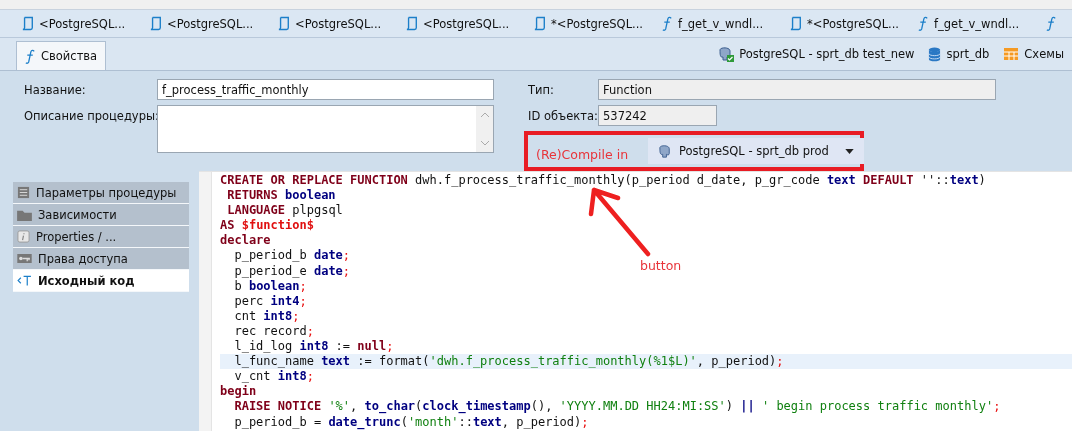 This screenshot has width=1072, height=431. What do you see at coordinates (245, 241) in the screenshot?
I see `code-line: declare` at bounding box center [245, 241].